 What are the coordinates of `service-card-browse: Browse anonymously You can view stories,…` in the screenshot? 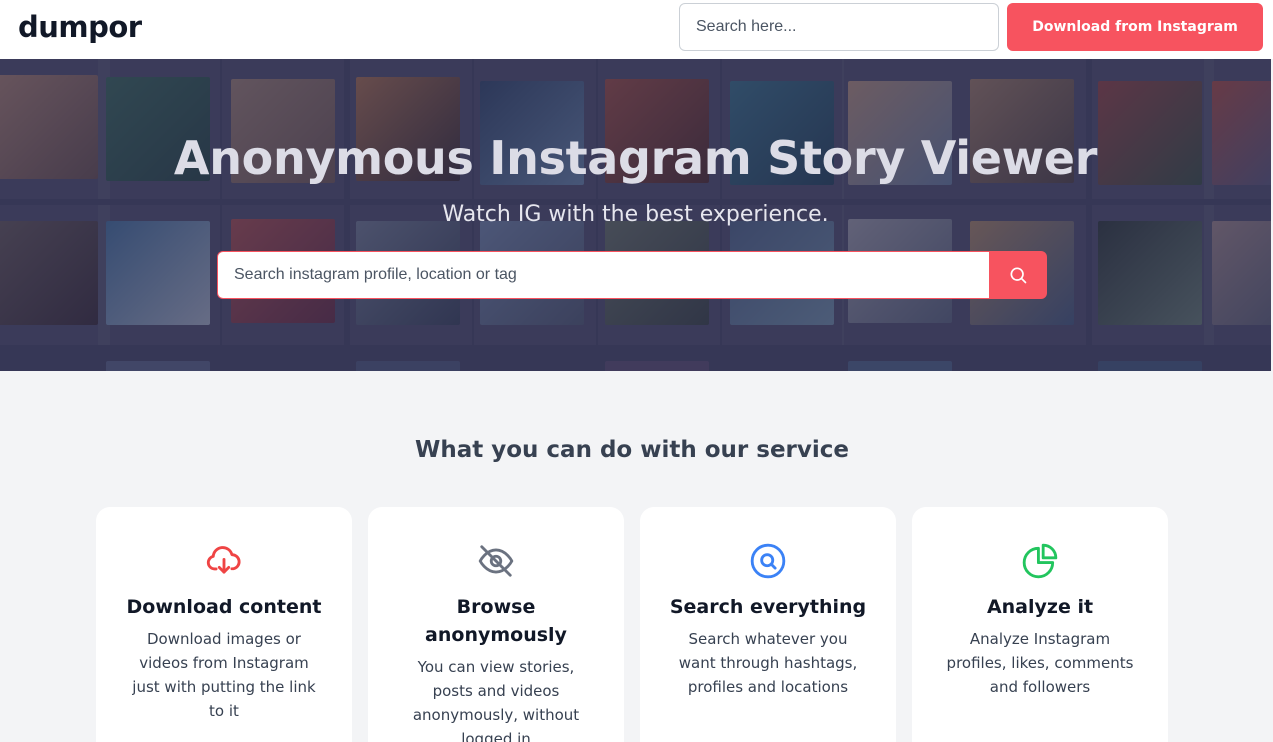 It's located at (496, 624).